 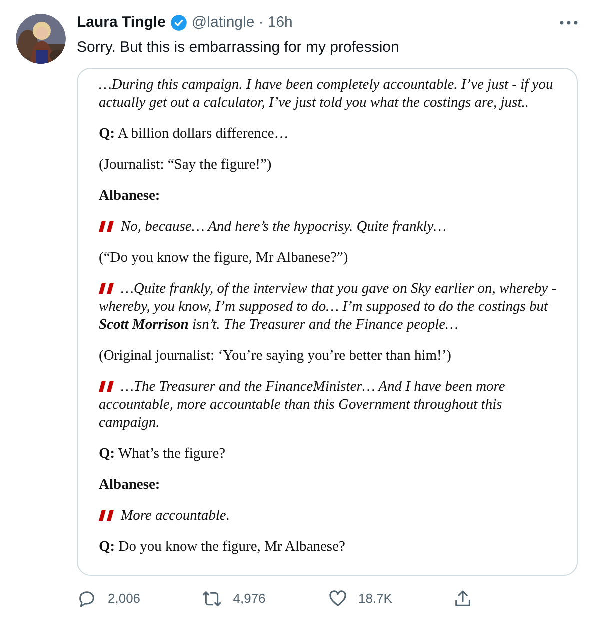 I want to click on share-icon, so click(x=462, y=599).